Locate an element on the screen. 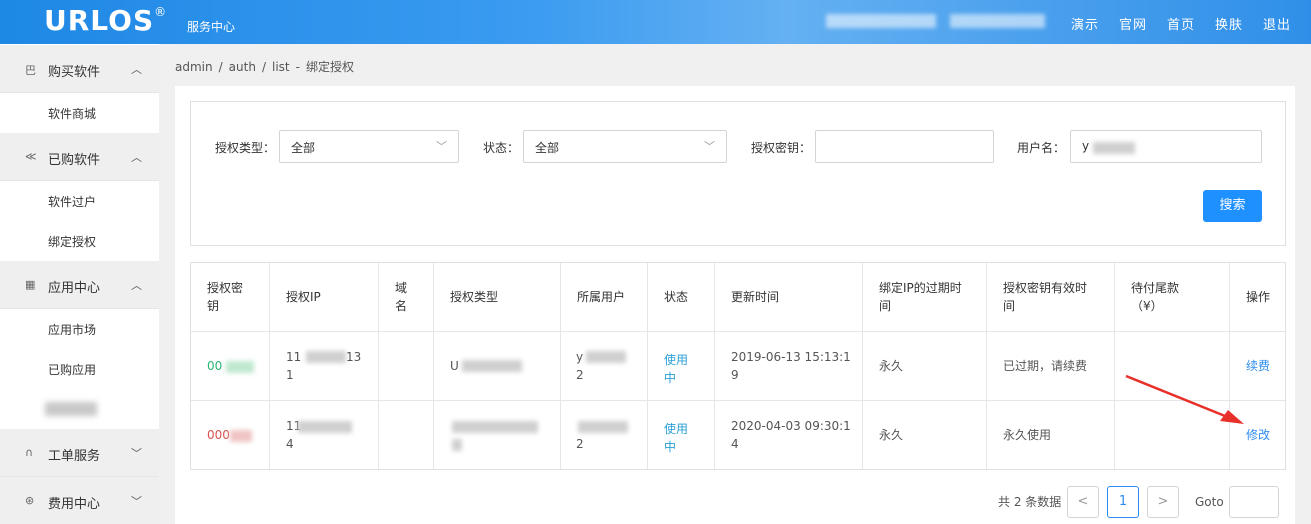  breadcrumb: admin / auth / list - 绑定授权 is located at coordinates (264, 67).